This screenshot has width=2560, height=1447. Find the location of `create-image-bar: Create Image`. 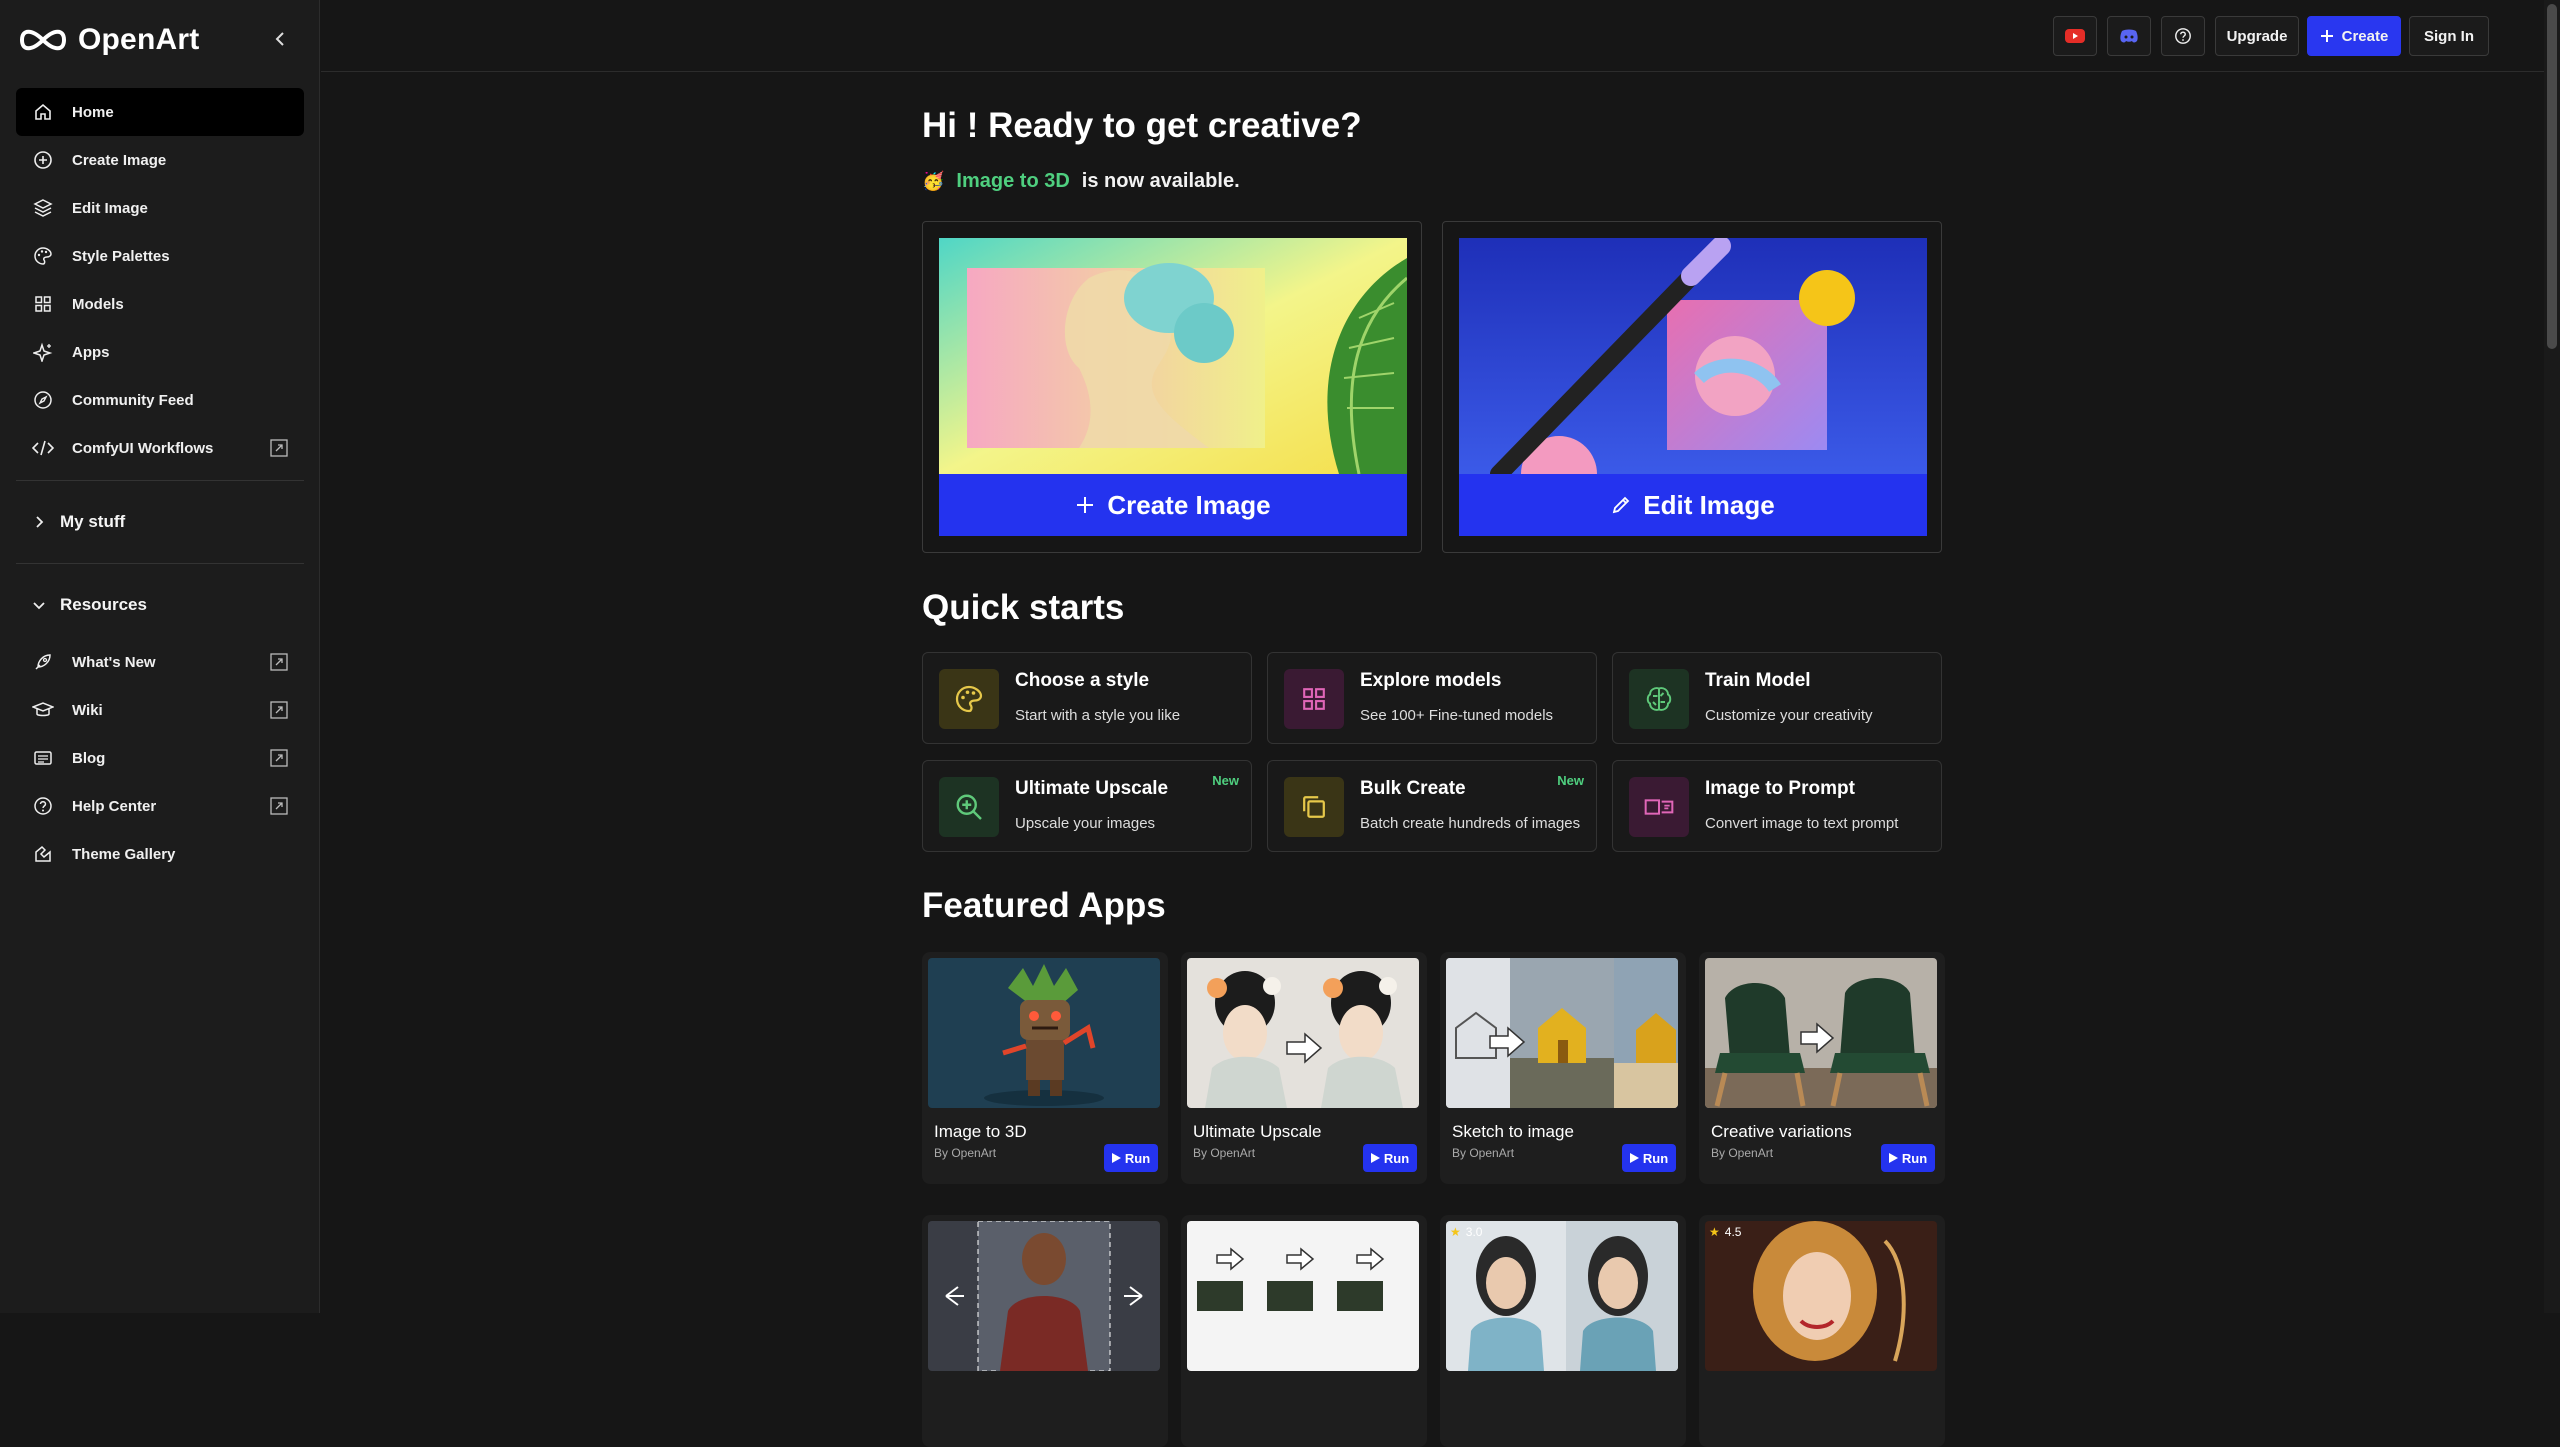

create-image-bar: Create Image is located at coordinates (1173, 505).